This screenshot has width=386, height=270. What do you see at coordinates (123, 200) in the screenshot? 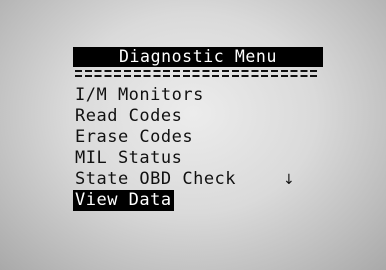
I see `menu-item-label: View Data` at bounding box center [123, 200].